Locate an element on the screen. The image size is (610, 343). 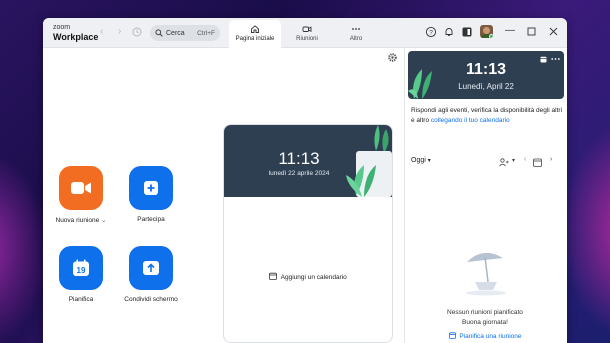
connect-calendar-link: collegando il tuo calendario is located at coordinates (470, 120).